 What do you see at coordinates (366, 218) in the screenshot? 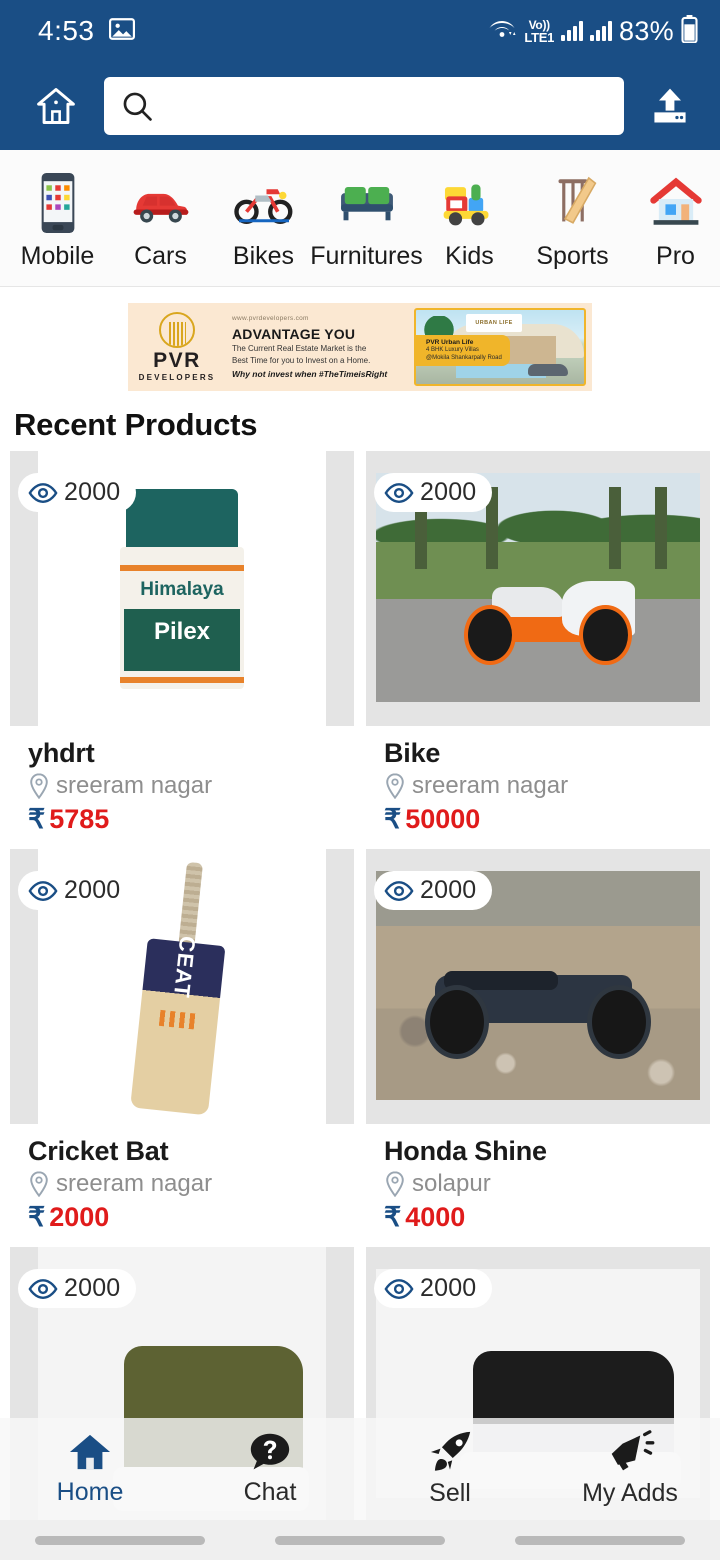
I see `category-item-furnitures: Furnitures` at bounding box center [366, 218].